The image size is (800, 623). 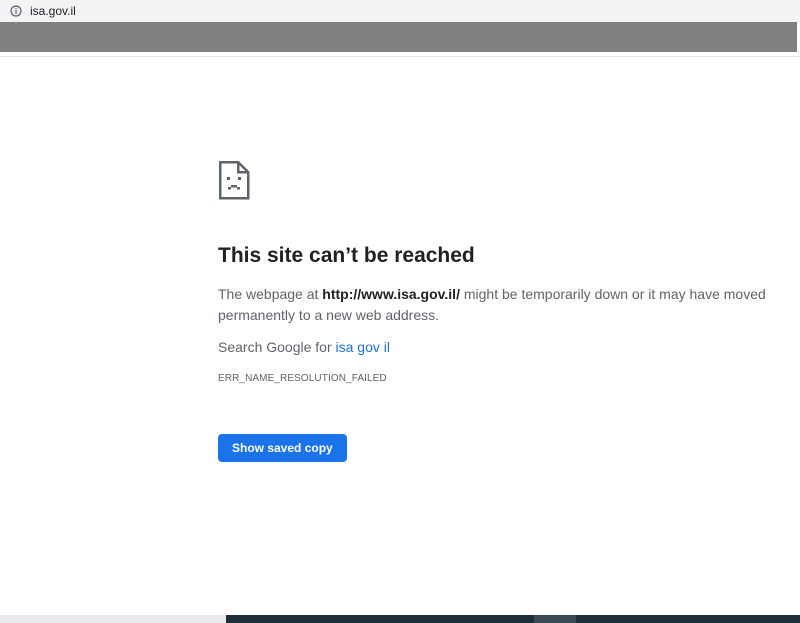 I want to click on bookmarks-bar, so click(x=398, y=37).